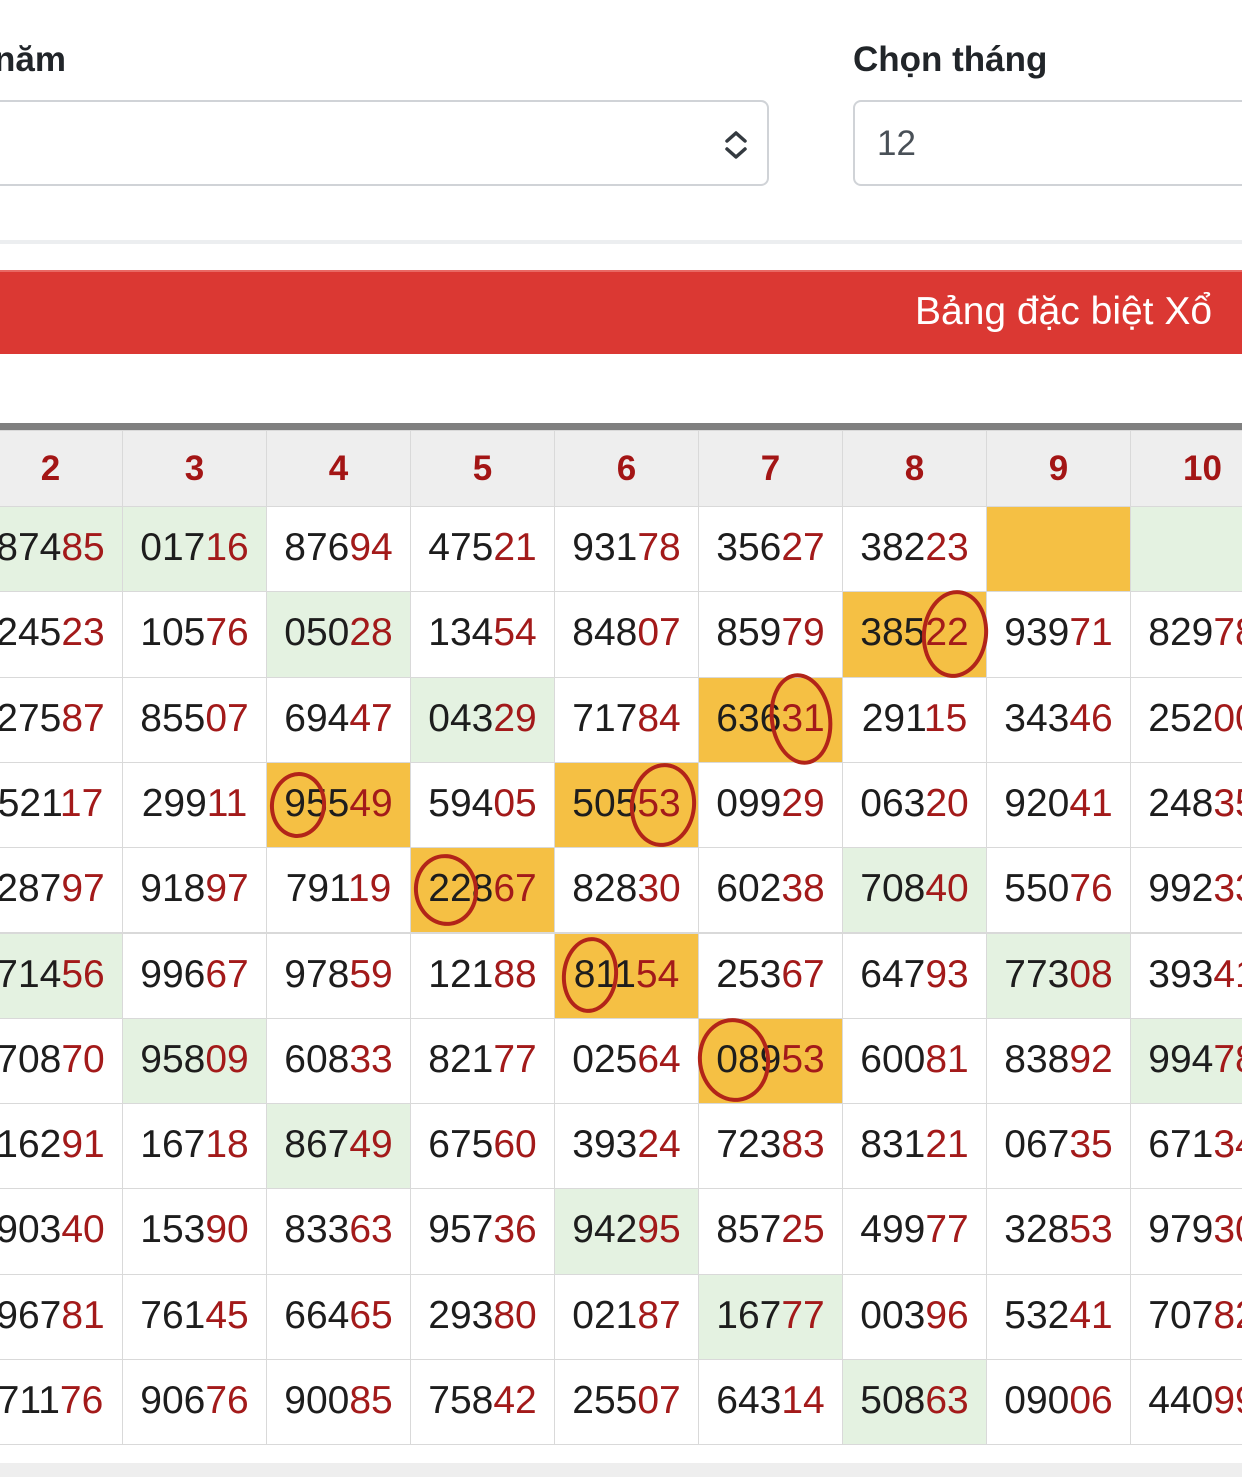 This screenshot has width=1242, height=1477. I want to click on result-cell: 70840, so click(914, 890).